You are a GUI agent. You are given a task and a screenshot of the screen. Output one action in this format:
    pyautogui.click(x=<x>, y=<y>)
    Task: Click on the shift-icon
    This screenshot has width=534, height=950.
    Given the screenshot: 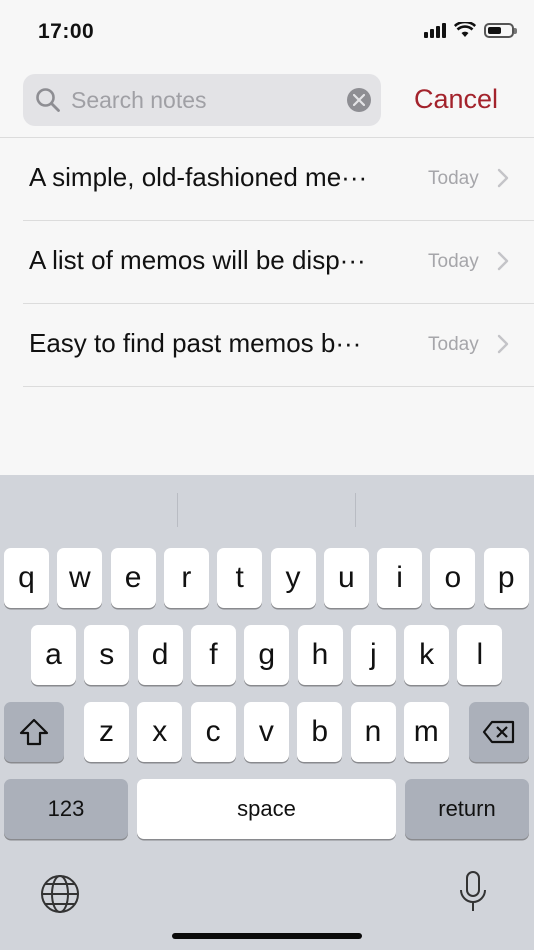 What is the action you would take?
    pyautogui.click(x=34, y=732)
    